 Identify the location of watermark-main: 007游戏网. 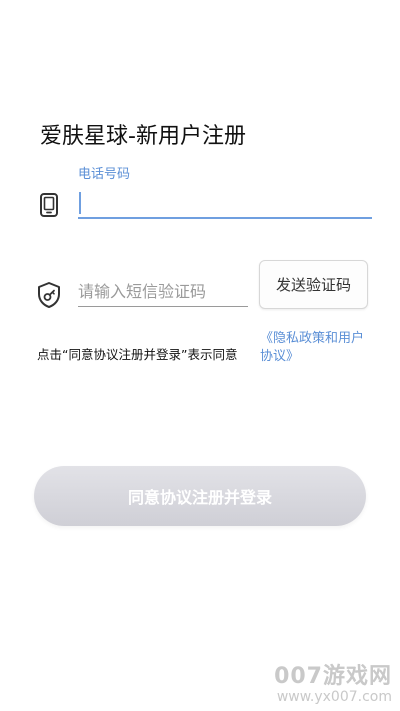
(333, 676).